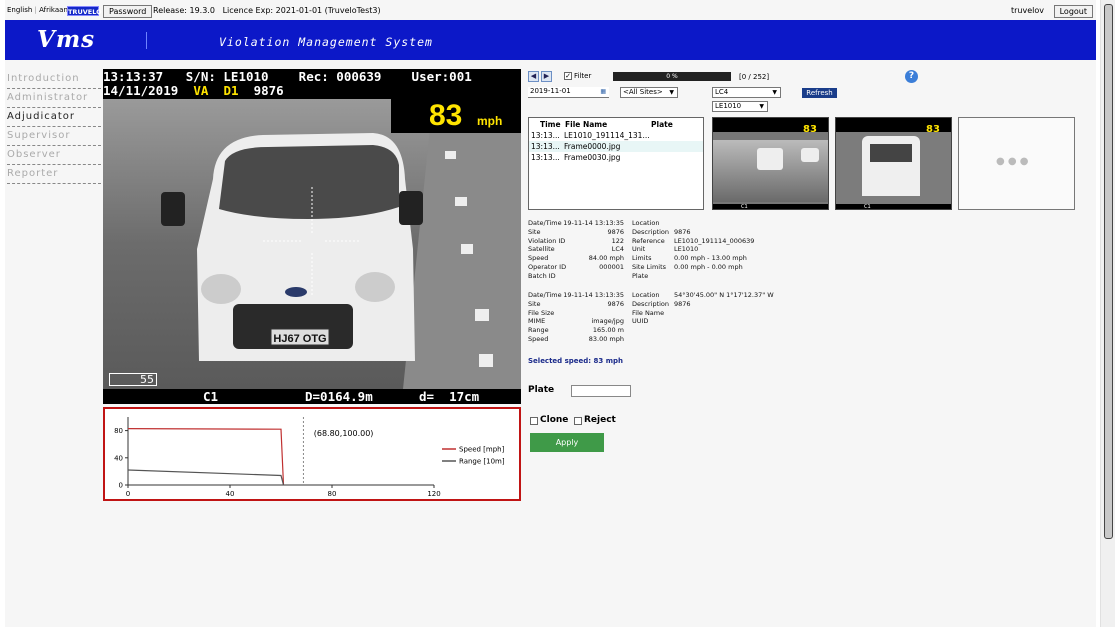  I want to click on info-value: 84.00 mph, so click(606, 258).